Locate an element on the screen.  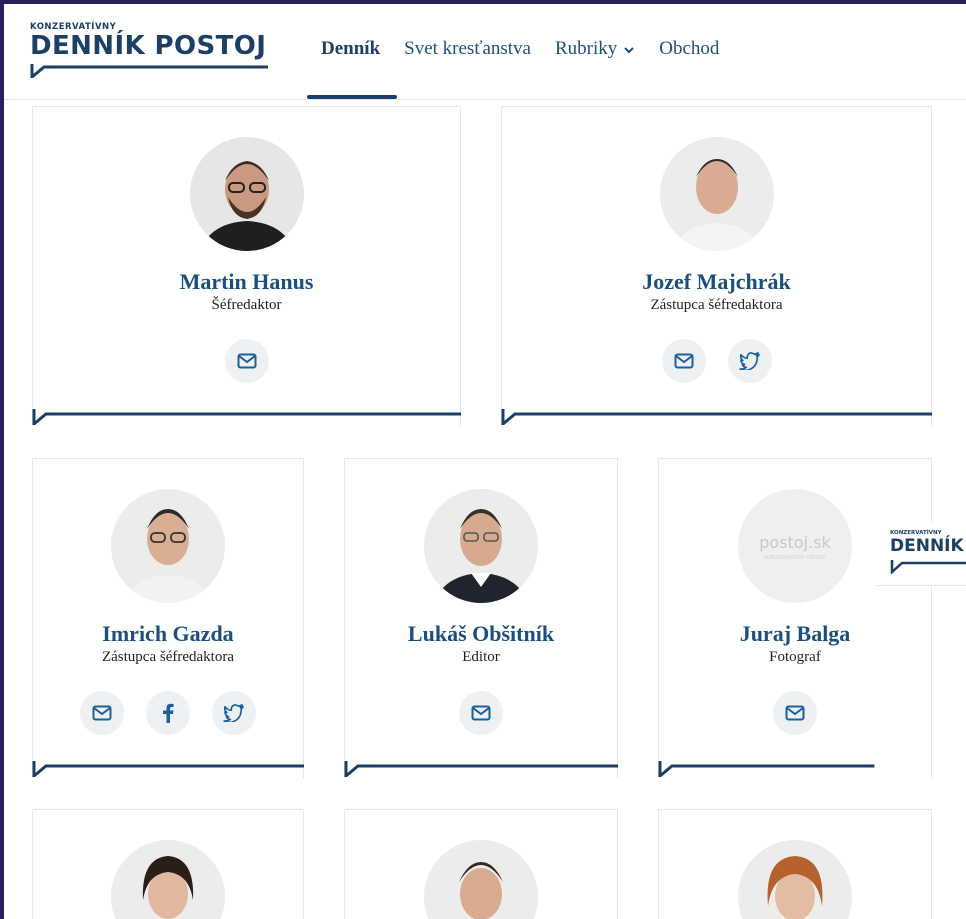
main-nav: Denník Svet kresťanstva Rubriky Obchod is located at coordinates (520, 67).